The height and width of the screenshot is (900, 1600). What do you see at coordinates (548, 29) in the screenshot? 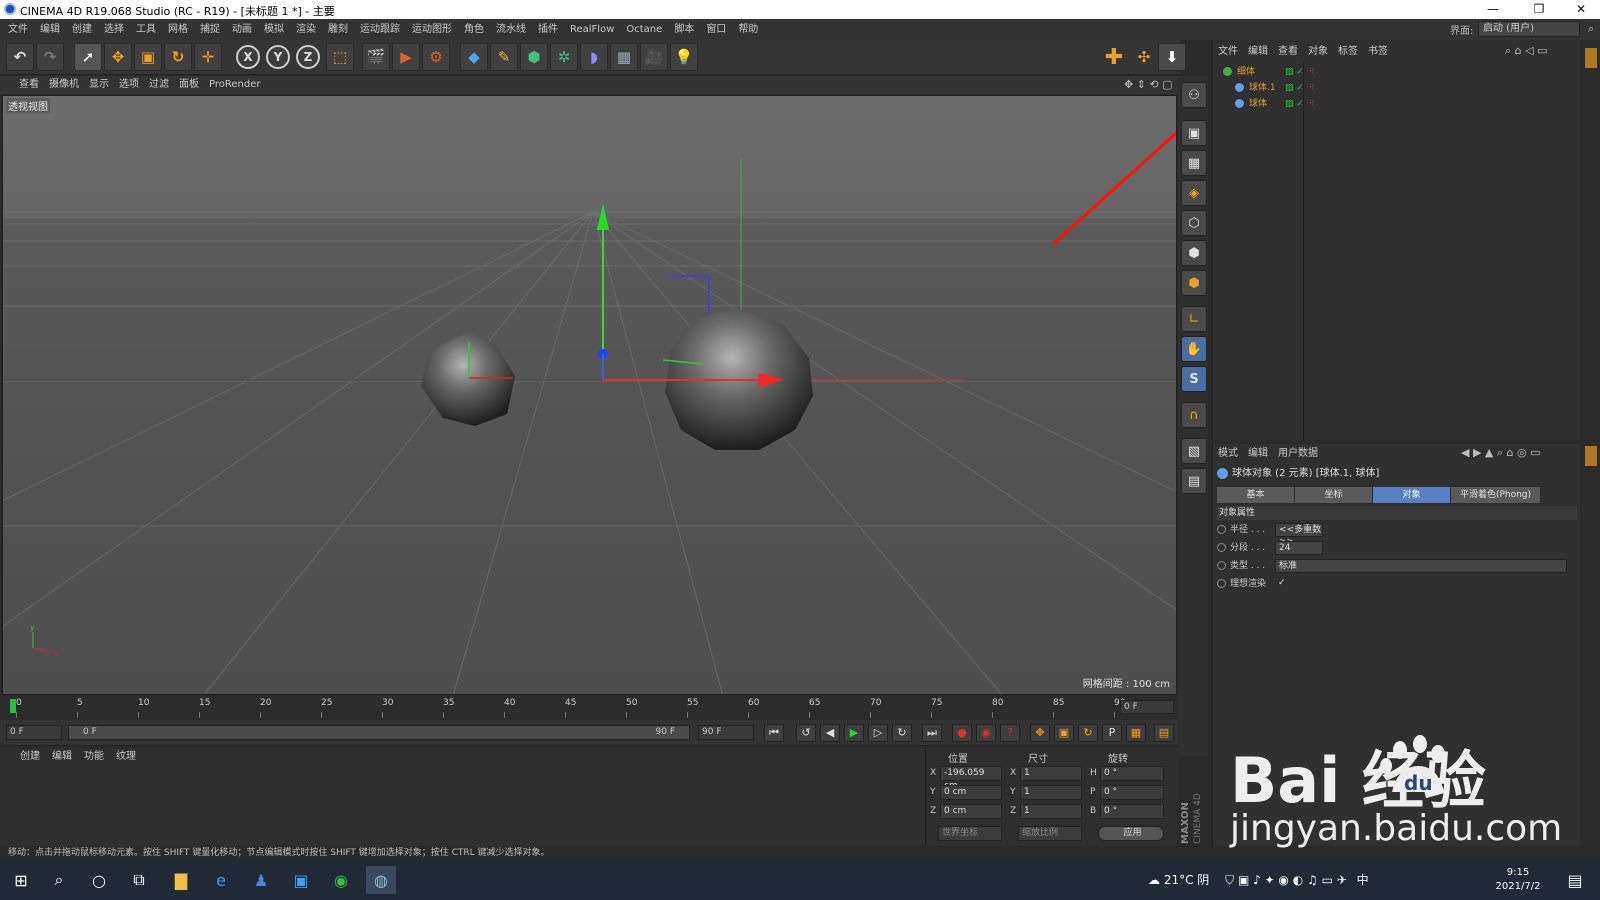
I see `menu-item: 插件` at bounding box center [548, 29].